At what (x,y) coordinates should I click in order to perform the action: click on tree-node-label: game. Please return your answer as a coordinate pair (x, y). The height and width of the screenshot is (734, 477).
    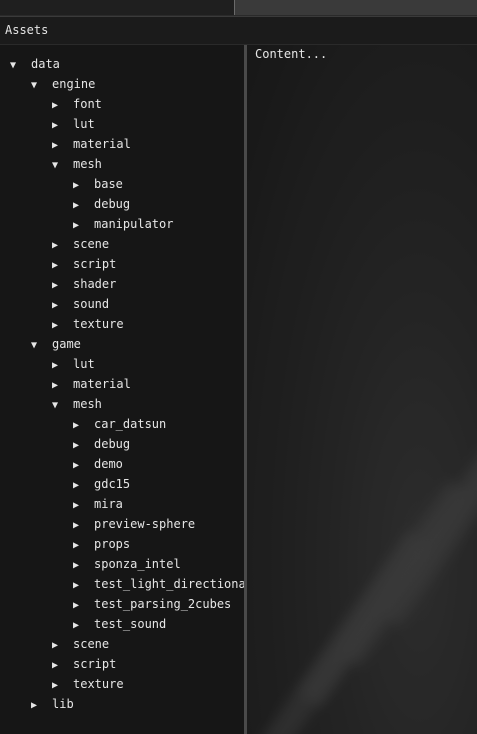
    Looking at the image, I should click on (66, 344).